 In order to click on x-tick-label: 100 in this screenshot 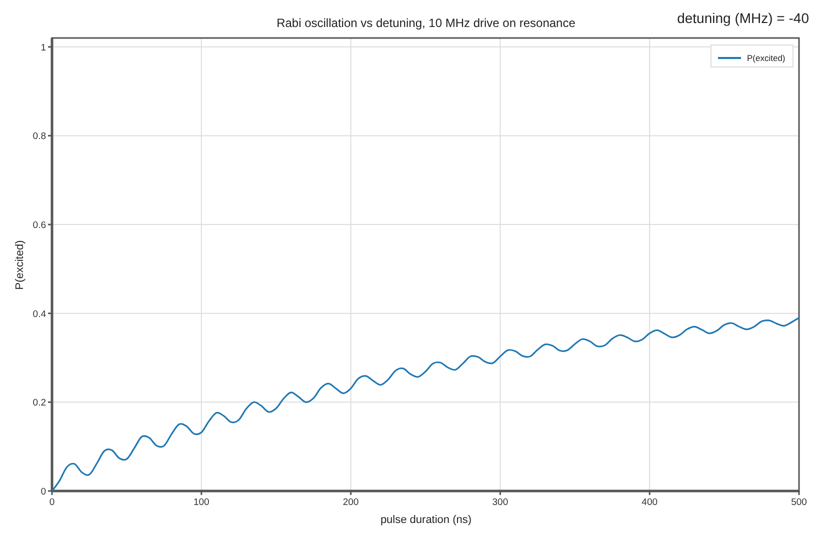, I will do `click(201, 502)`.